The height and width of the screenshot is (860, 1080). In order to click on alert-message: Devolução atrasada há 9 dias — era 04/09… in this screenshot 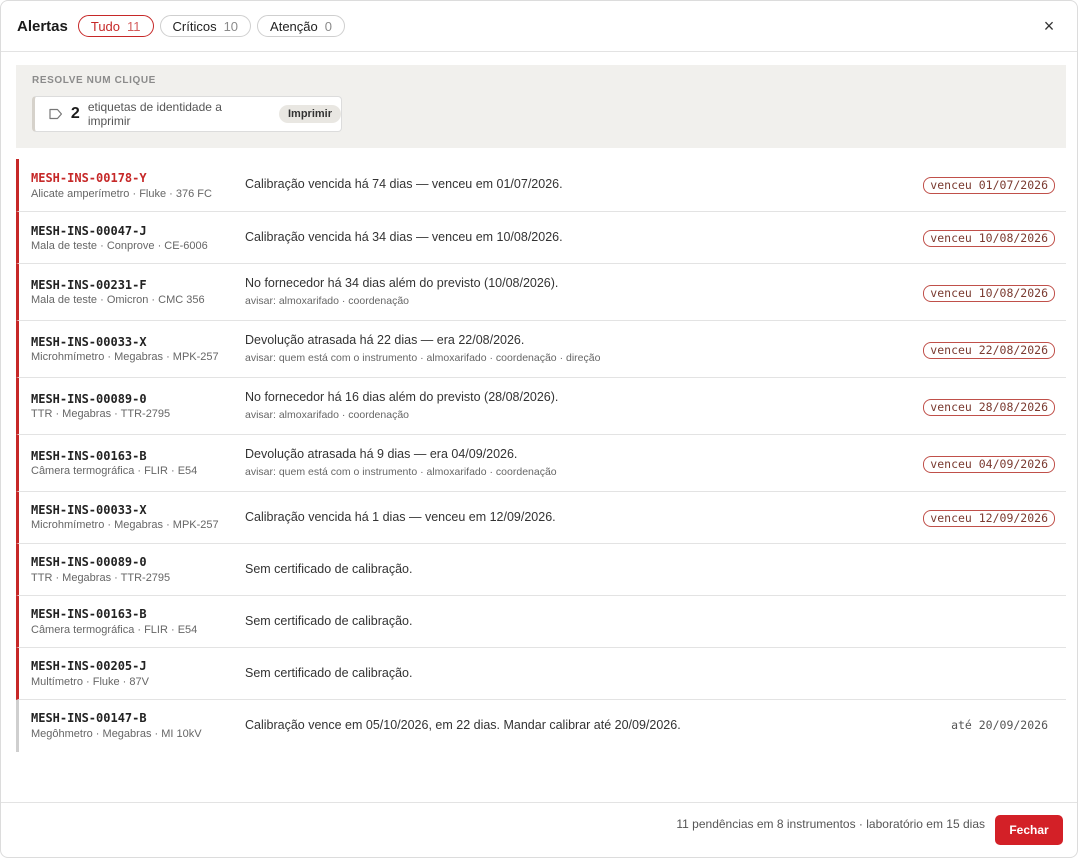, I will do `click(381, 454)`.